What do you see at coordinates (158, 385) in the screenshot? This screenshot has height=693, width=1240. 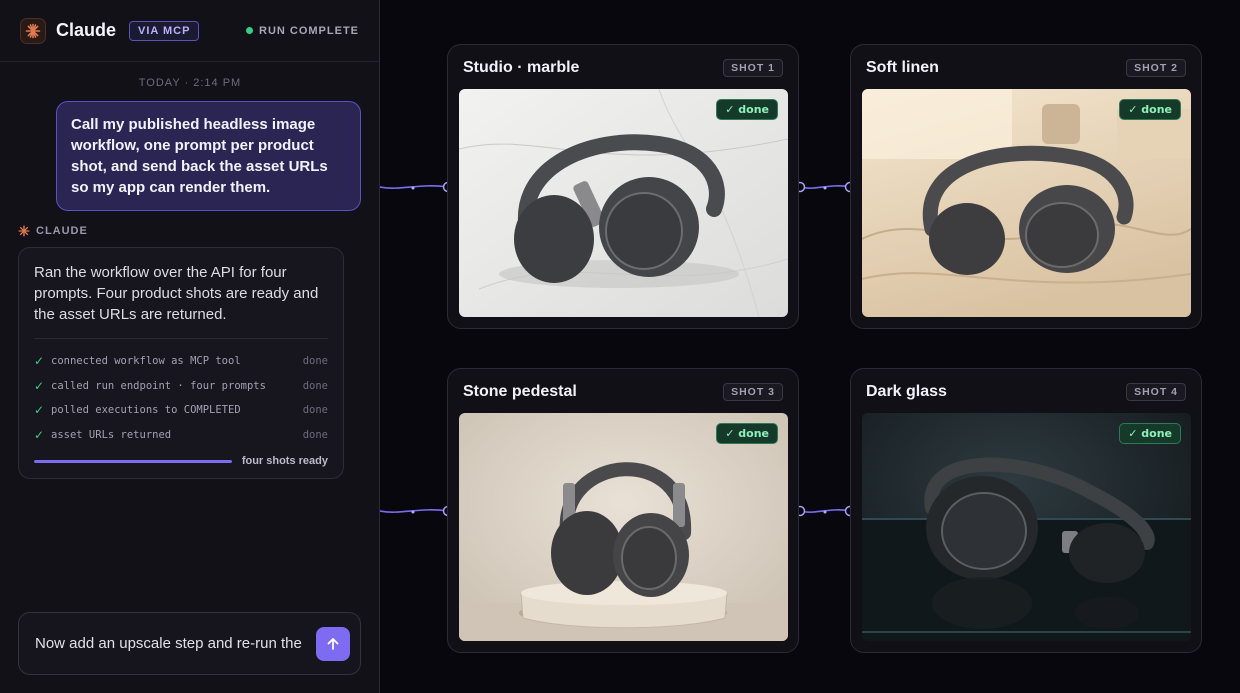 I see `step-text: called run endpoint · four prompts` at bounding box center [158, 385].